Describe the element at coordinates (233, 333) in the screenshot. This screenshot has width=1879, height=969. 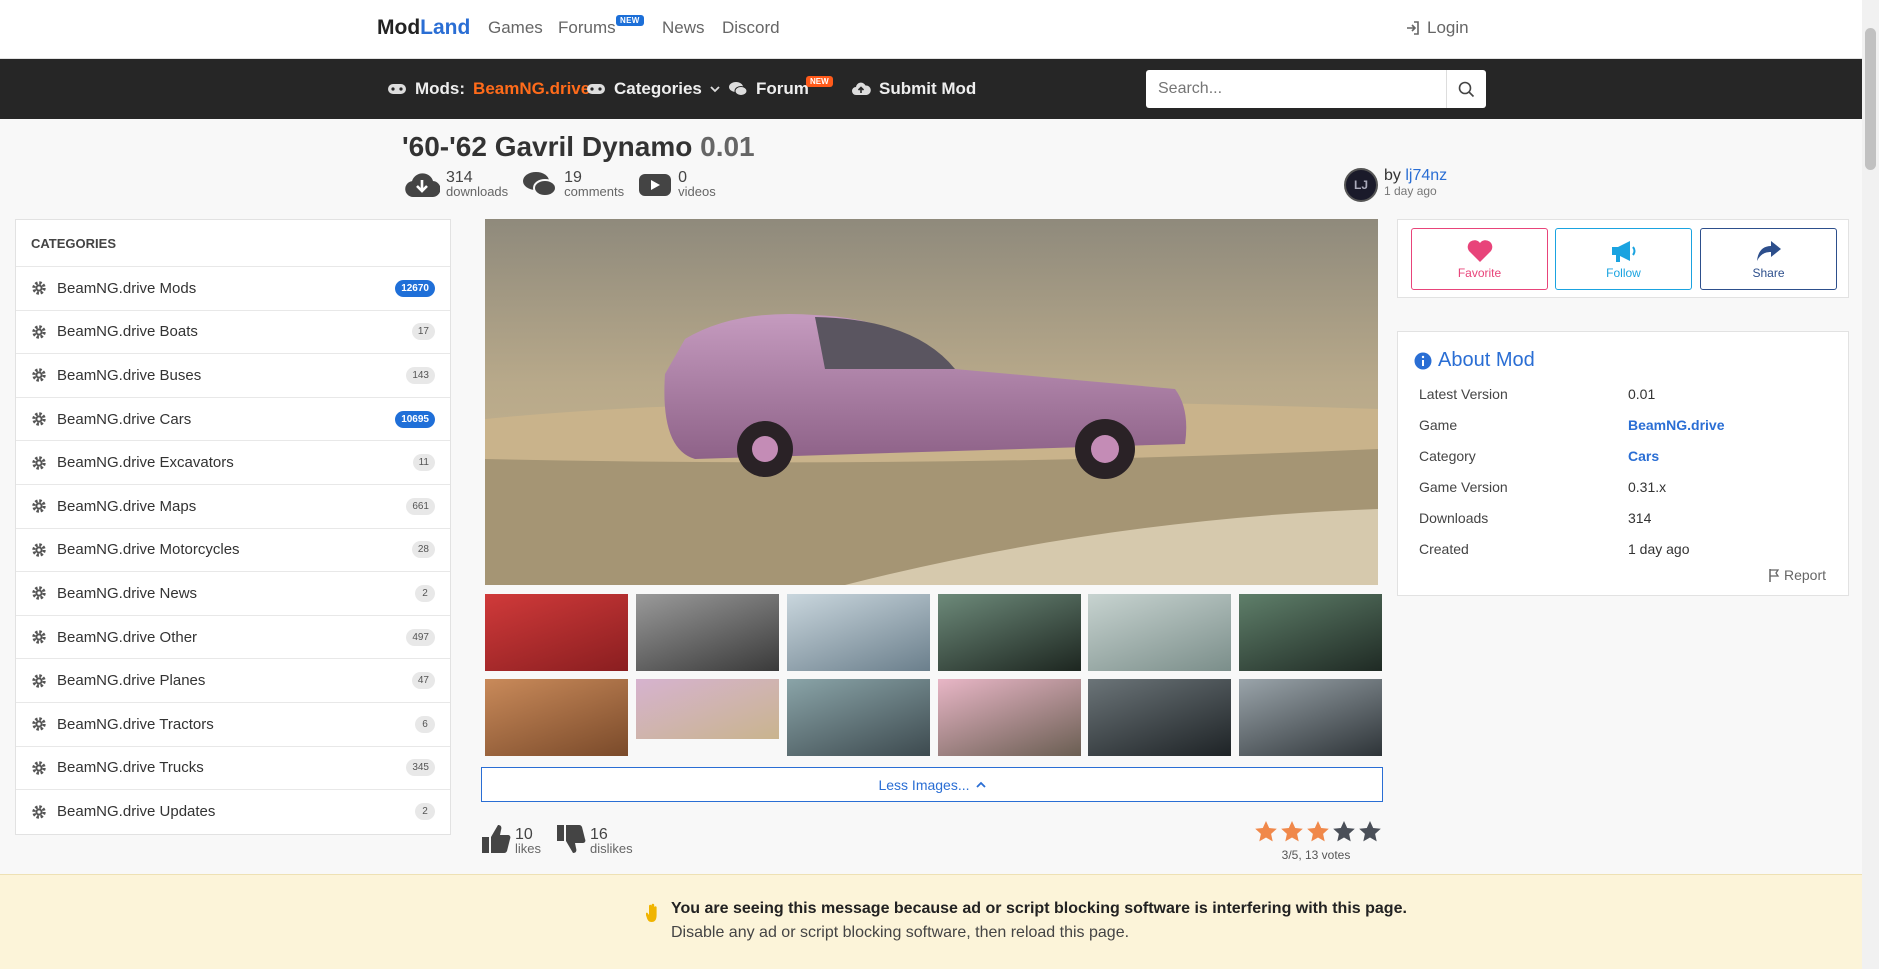
I see `sidebar-category-item: BeamNG.drive Boats 17` at that location.